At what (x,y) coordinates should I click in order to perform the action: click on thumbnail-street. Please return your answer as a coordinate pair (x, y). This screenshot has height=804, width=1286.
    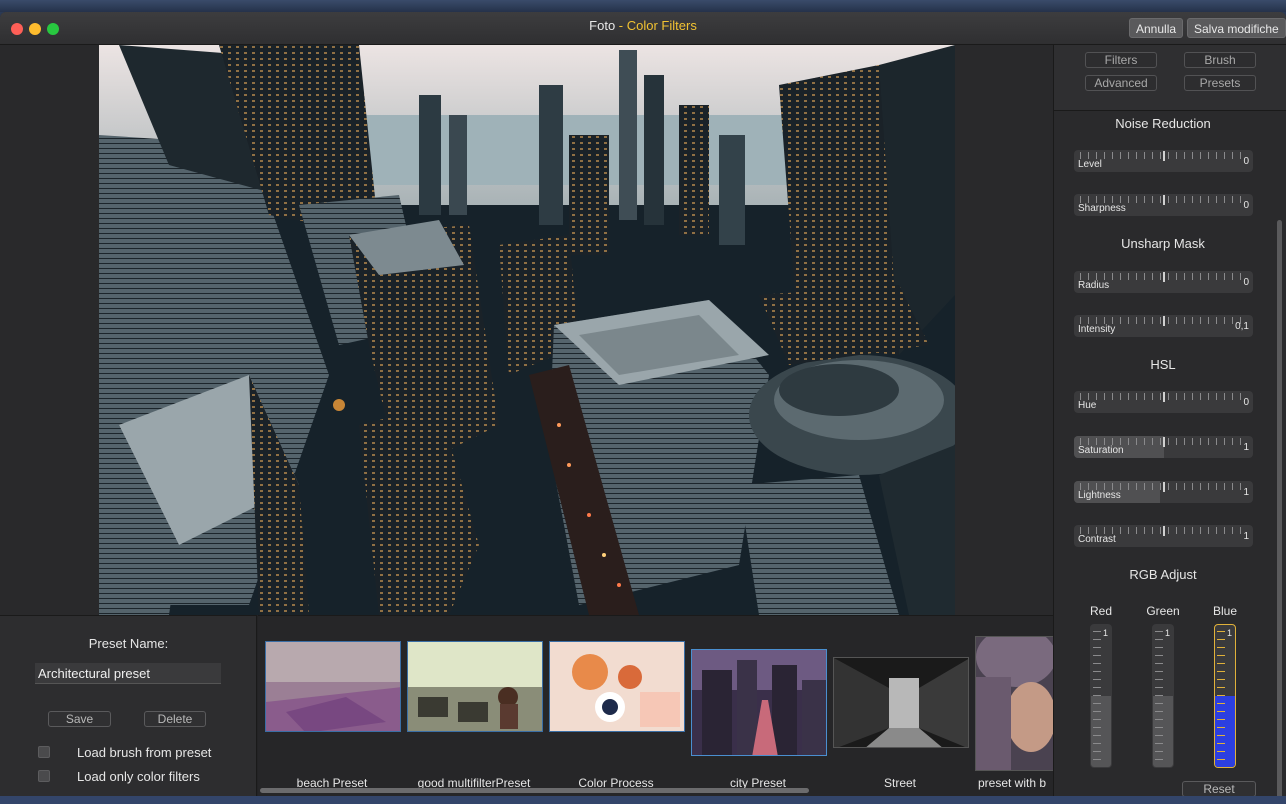
    Looking at the image, I should click on (901, 702).